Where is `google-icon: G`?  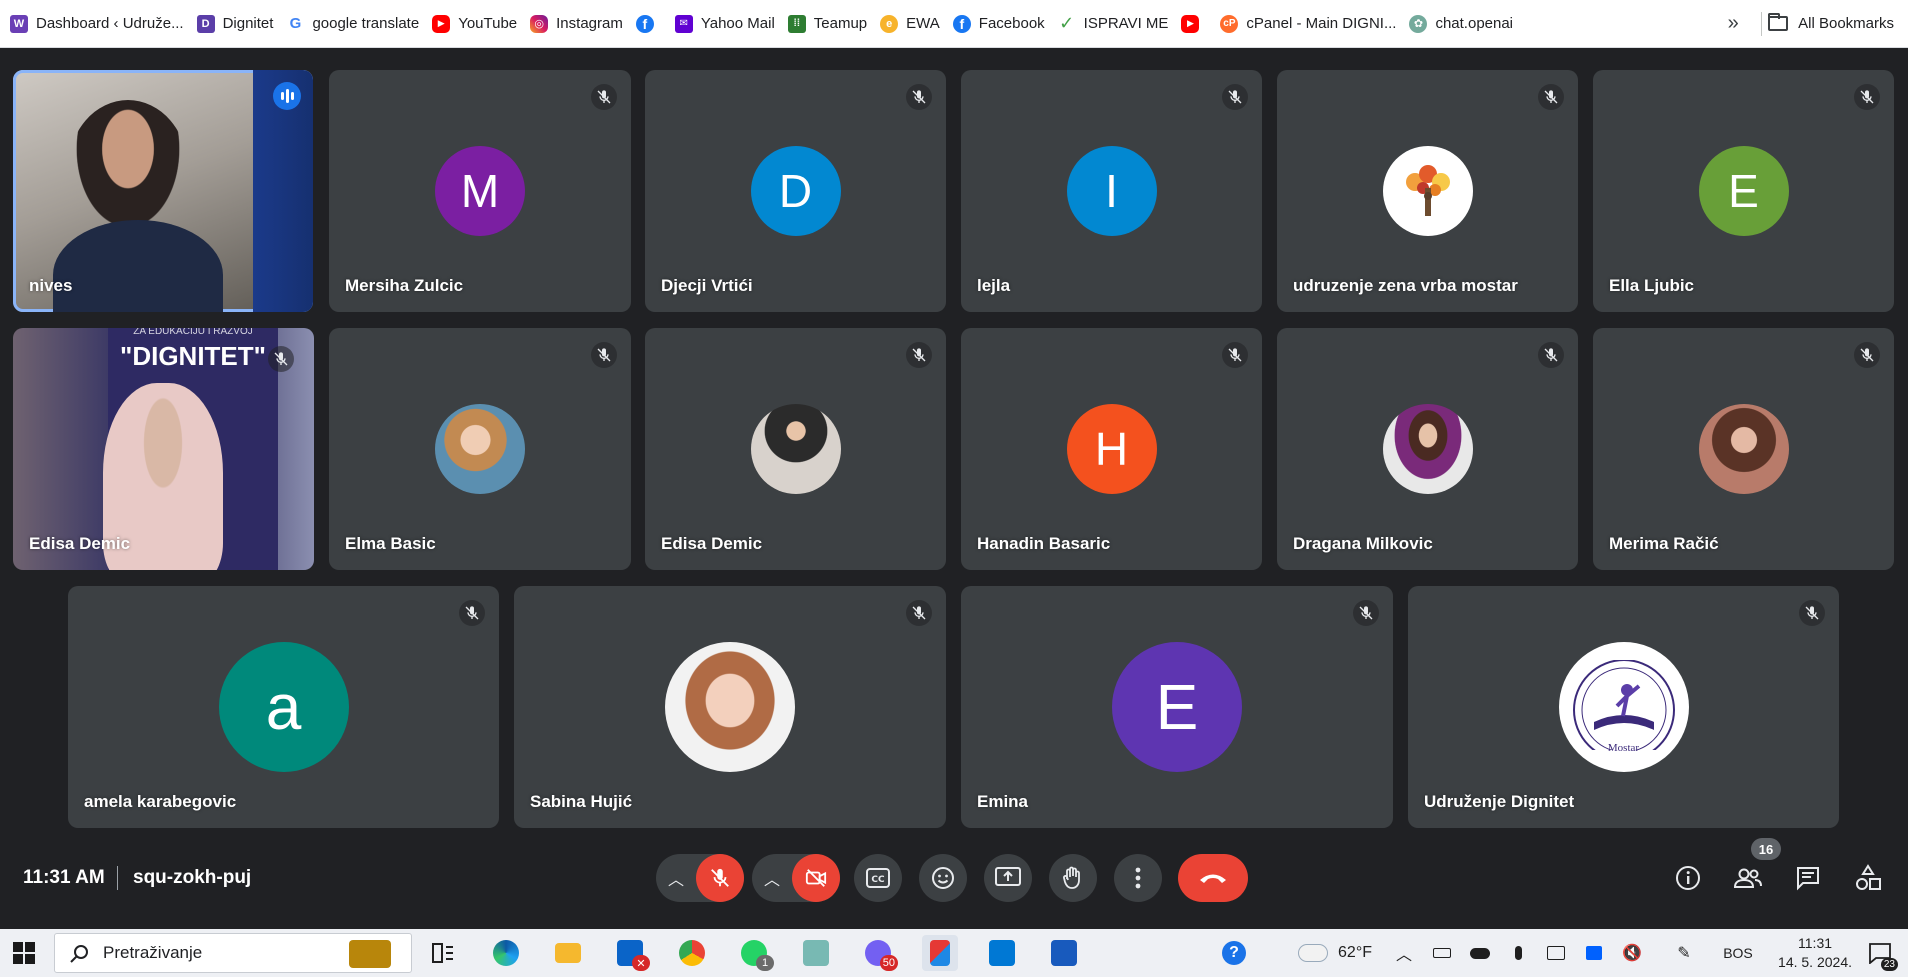 google-icon: G is located at coordinates (295, 23).